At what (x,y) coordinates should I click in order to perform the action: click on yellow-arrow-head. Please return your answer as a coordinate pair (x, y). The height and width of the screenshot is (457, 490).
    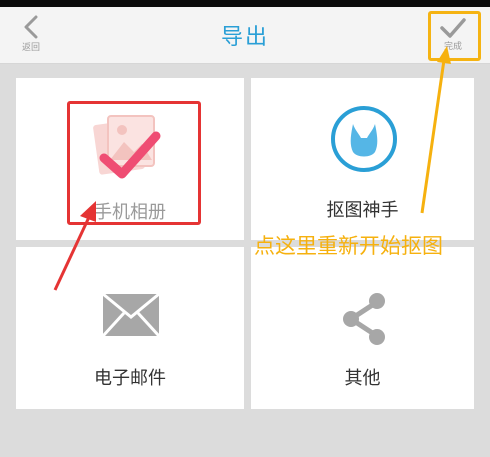
    Looking at the image, I should click on (444, 55).